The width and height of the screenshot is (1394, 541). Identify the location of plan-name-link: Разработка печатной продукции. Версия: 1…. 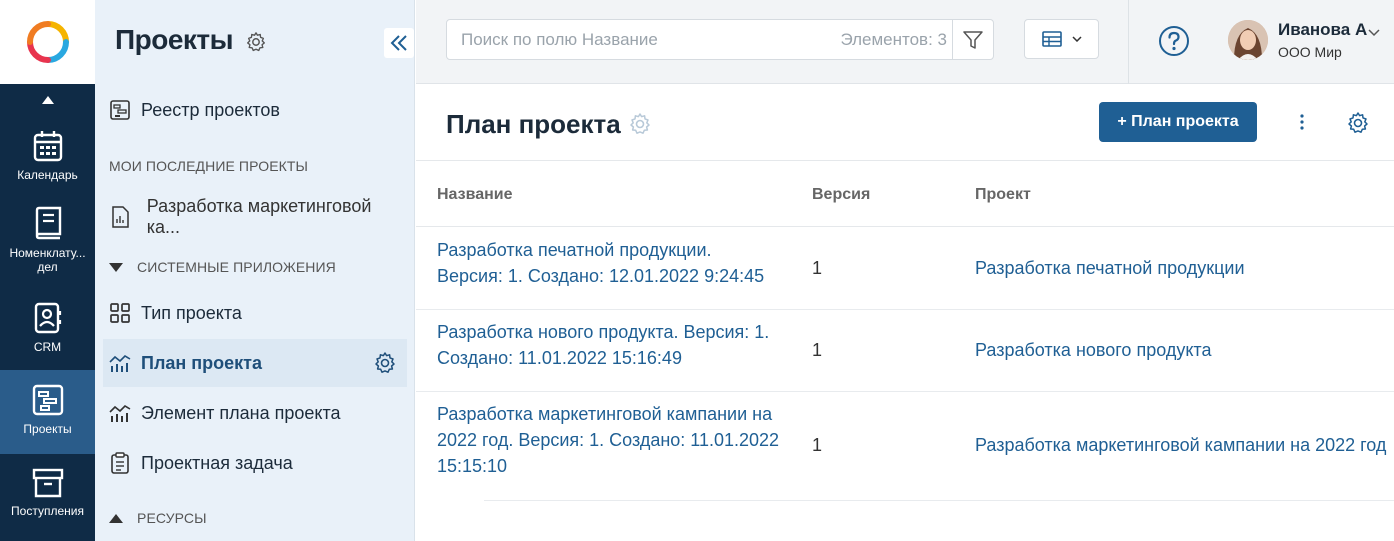
(609, 263).